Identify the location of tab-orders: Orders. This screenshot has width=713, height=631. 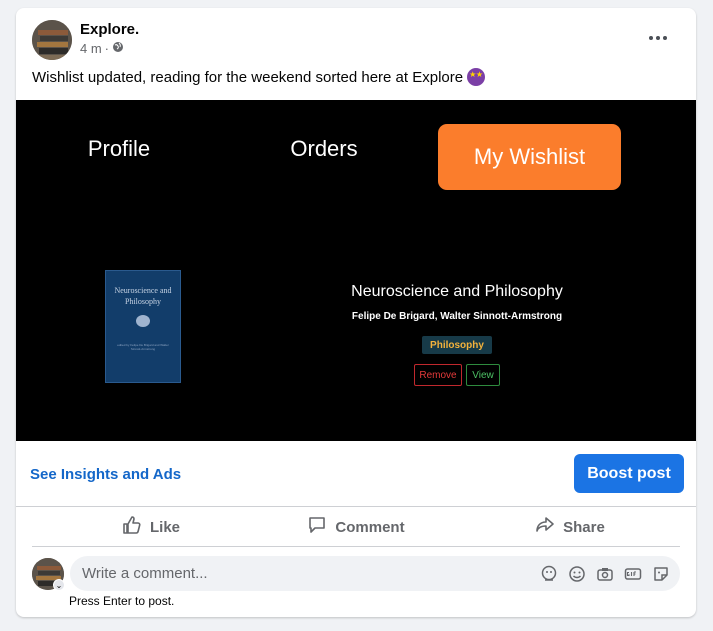
(324, 148).